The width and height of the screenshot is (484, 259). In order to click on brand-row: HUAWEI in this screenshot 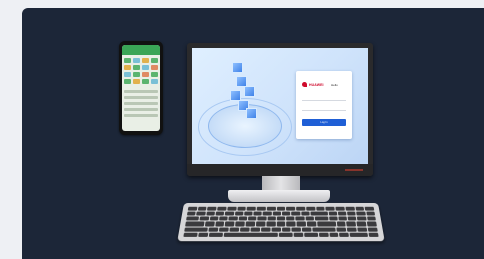, I will do `click(313, 84)`.